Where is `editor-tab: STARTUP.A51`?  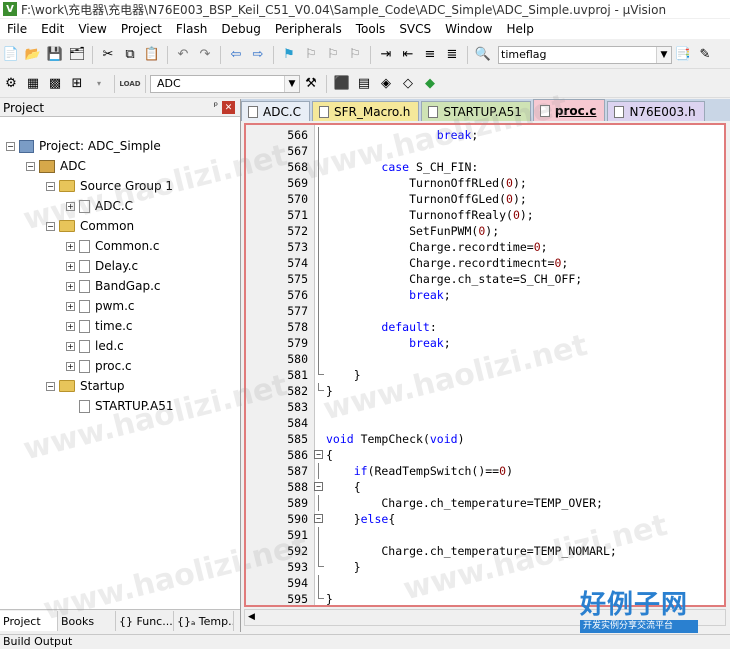 editor-tab: STARTUP.A51 is located at coordinates (476, 111).